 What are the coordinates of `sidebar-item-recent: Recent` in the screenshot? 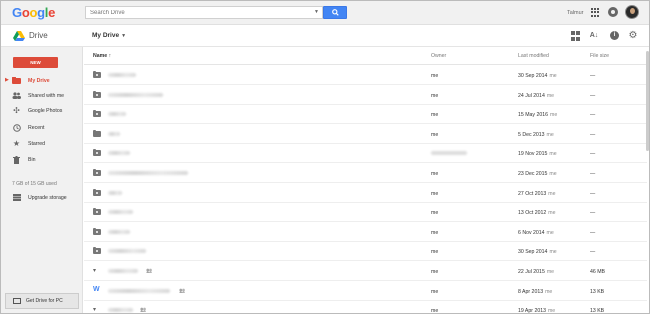 It's located at (42, 127).